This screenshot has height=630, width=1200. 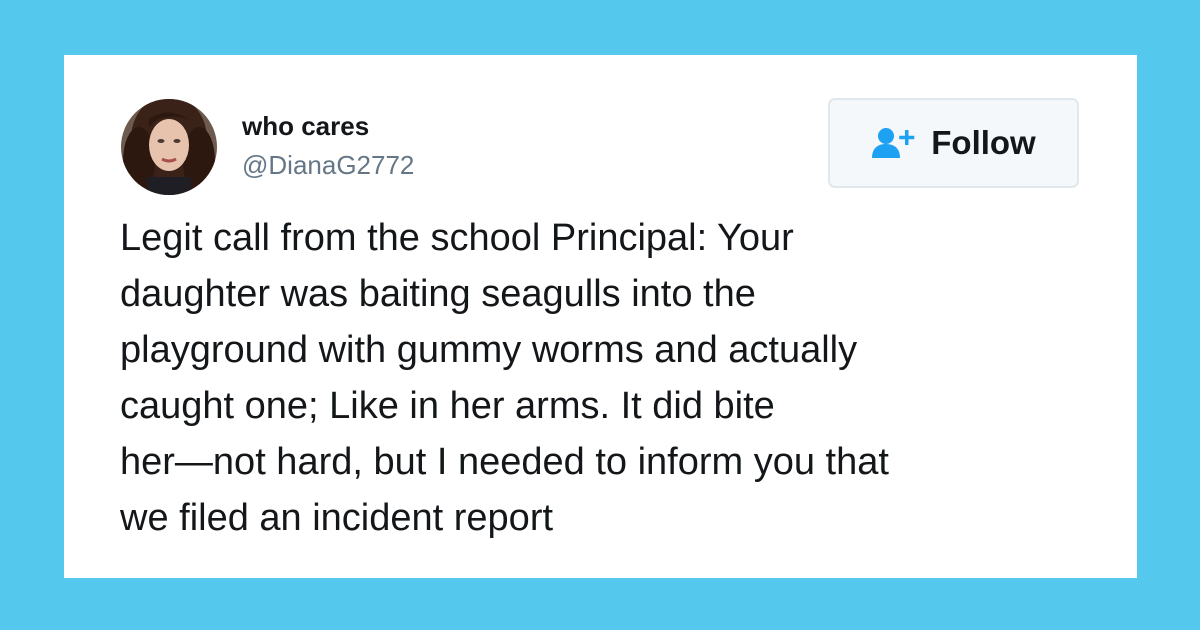 I want to click on tweet-text-line: daughter was baiting seagulls into the, so click(x=438, y=294).